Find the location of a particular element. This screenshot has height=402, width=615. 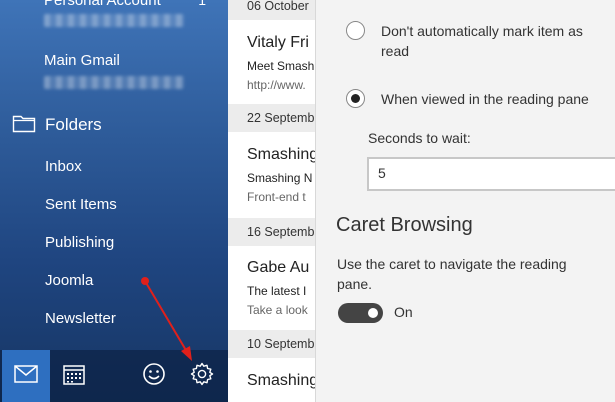

option-label: Don't automatically mark item as read is located at coordinates (482, 41).